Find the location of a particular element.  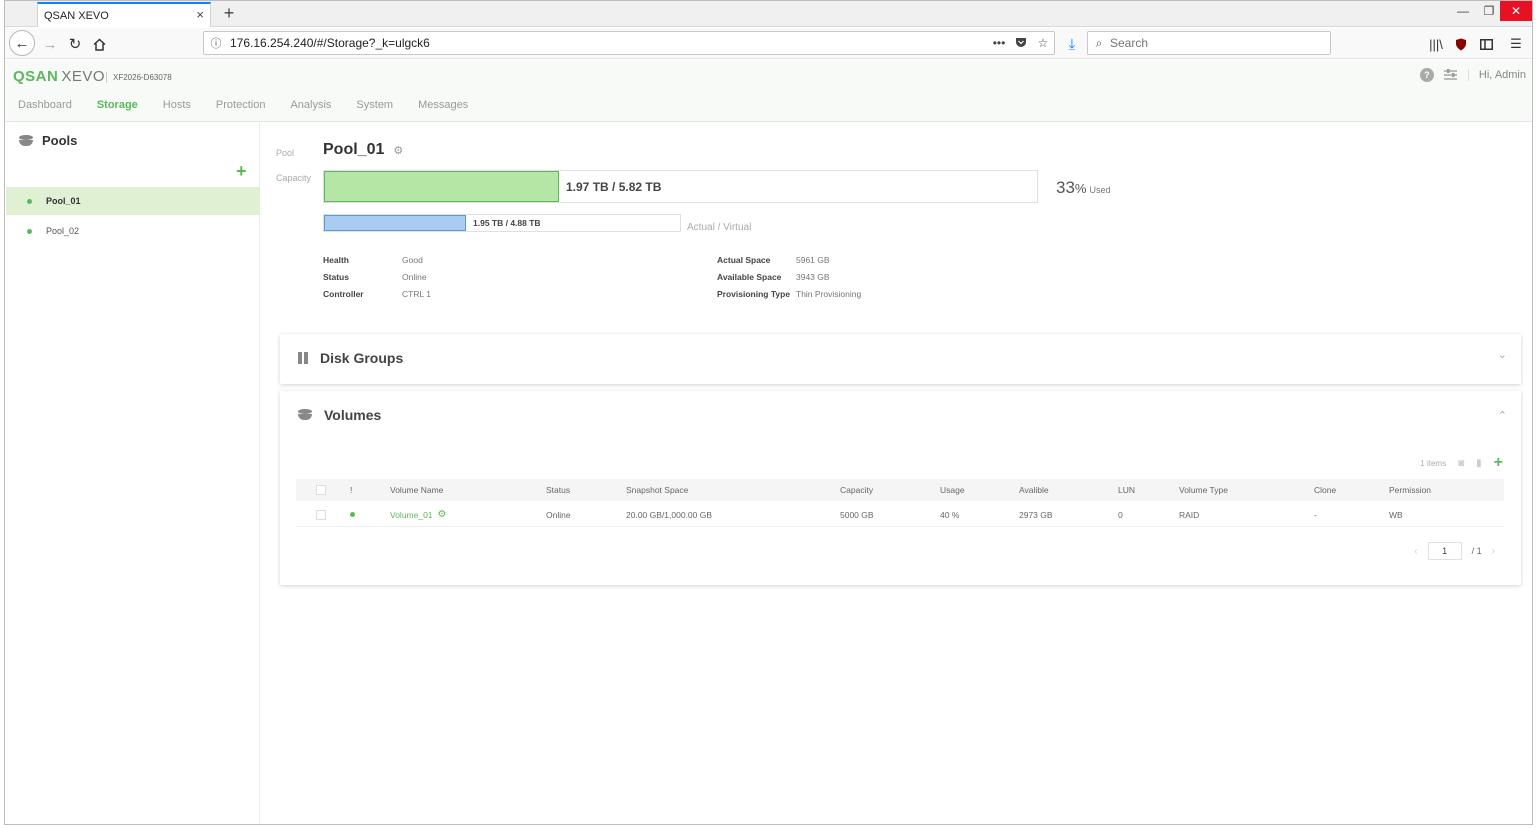

close-window-button: ✕ is located at coordinates (1516, 11).